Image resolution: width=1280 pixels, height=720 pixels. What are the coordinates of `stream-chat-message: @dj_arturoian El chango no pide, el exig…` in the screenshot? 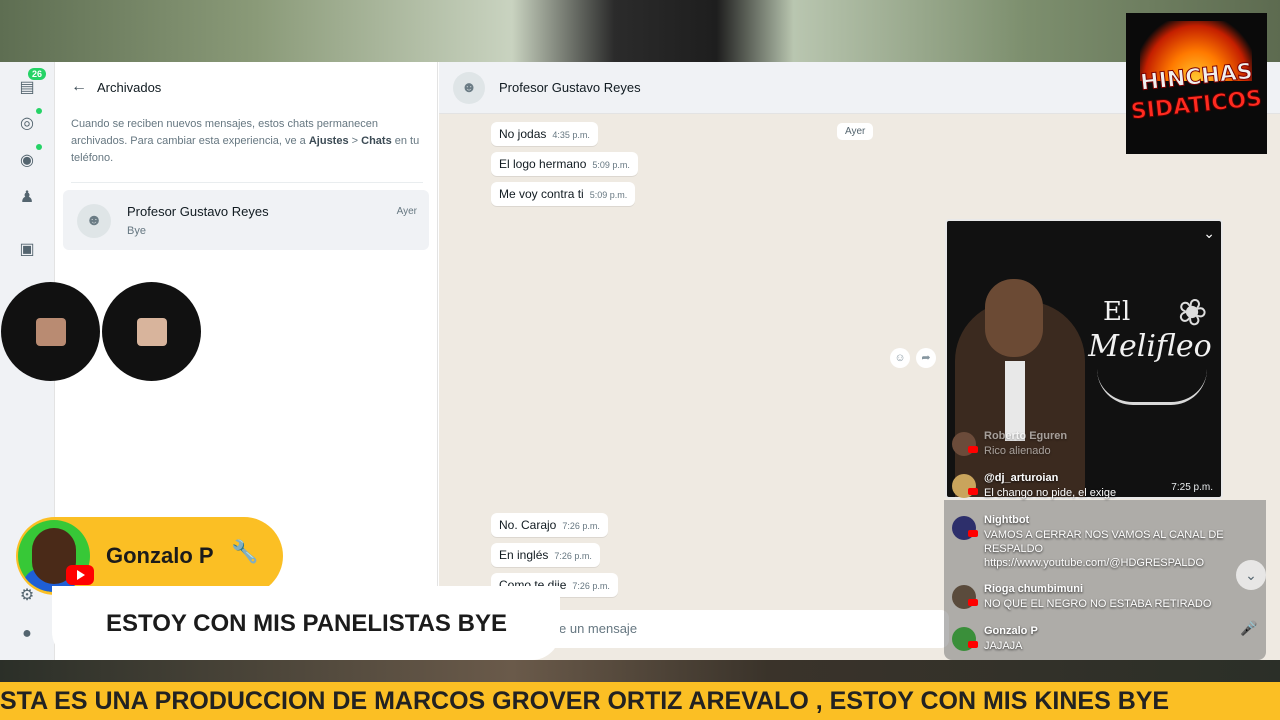 It's located at (1105, 487).